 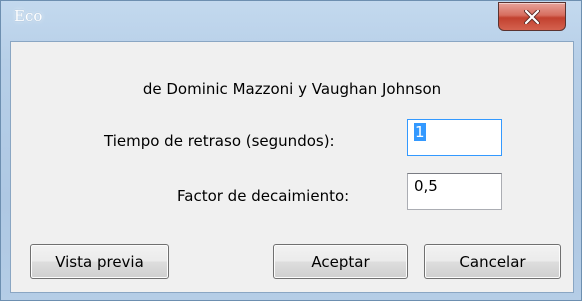 What do you see at coordinates (340, 261) in the screenshot?
I see `ok-button: Aceptar` at bounding box center [340, 261].